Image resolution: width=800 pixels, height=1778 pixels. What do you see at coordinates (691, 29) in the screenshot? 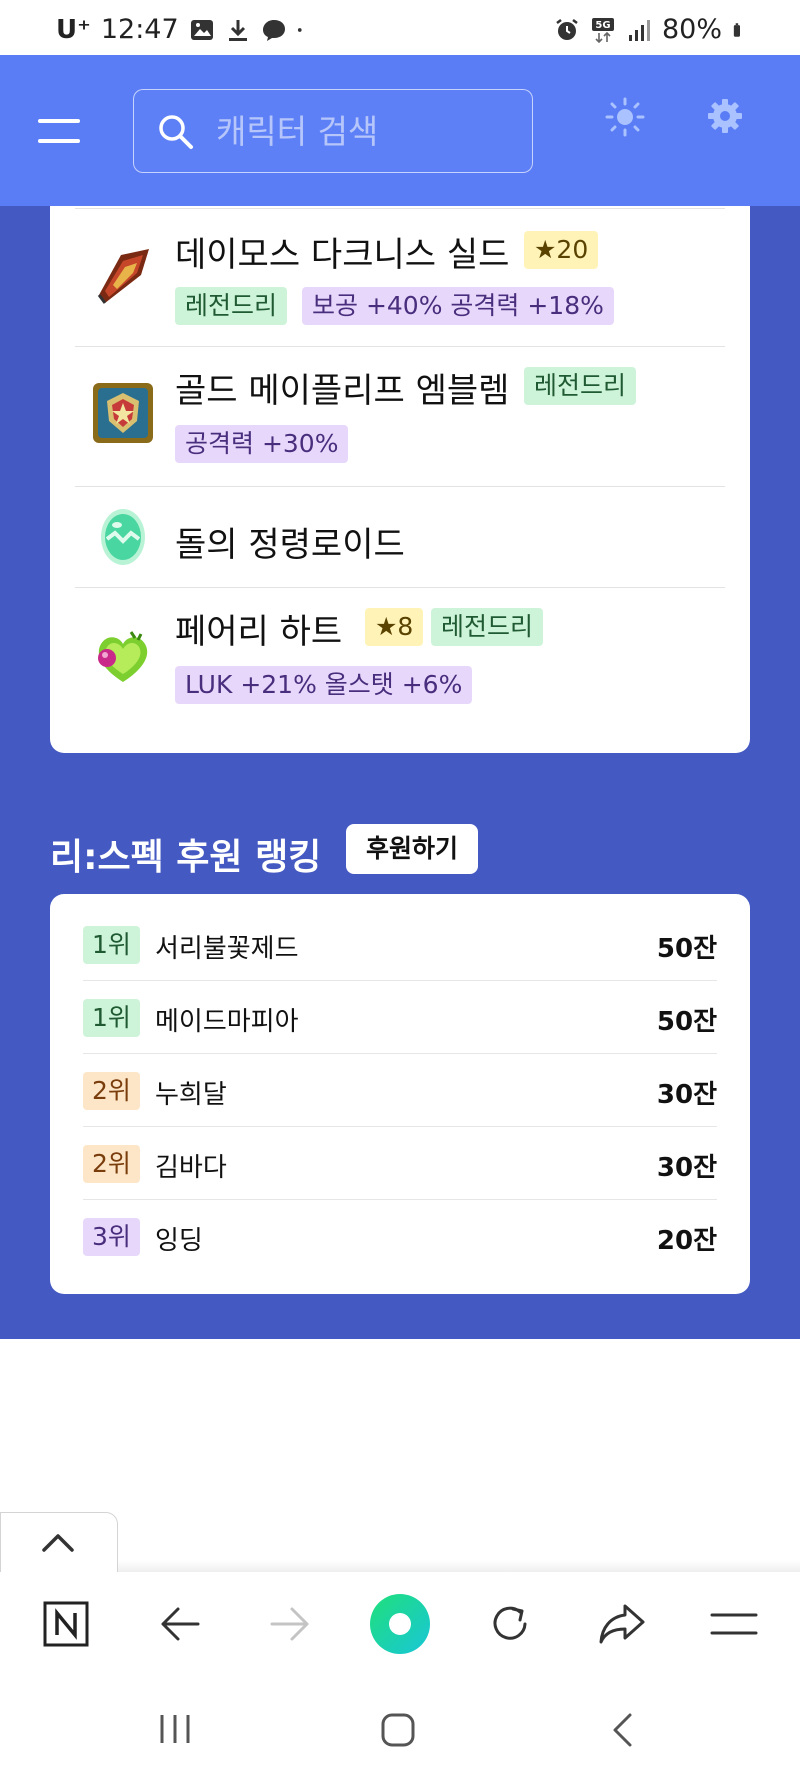
I see `battery-percent: 80%` at bounding box center [691, 29].